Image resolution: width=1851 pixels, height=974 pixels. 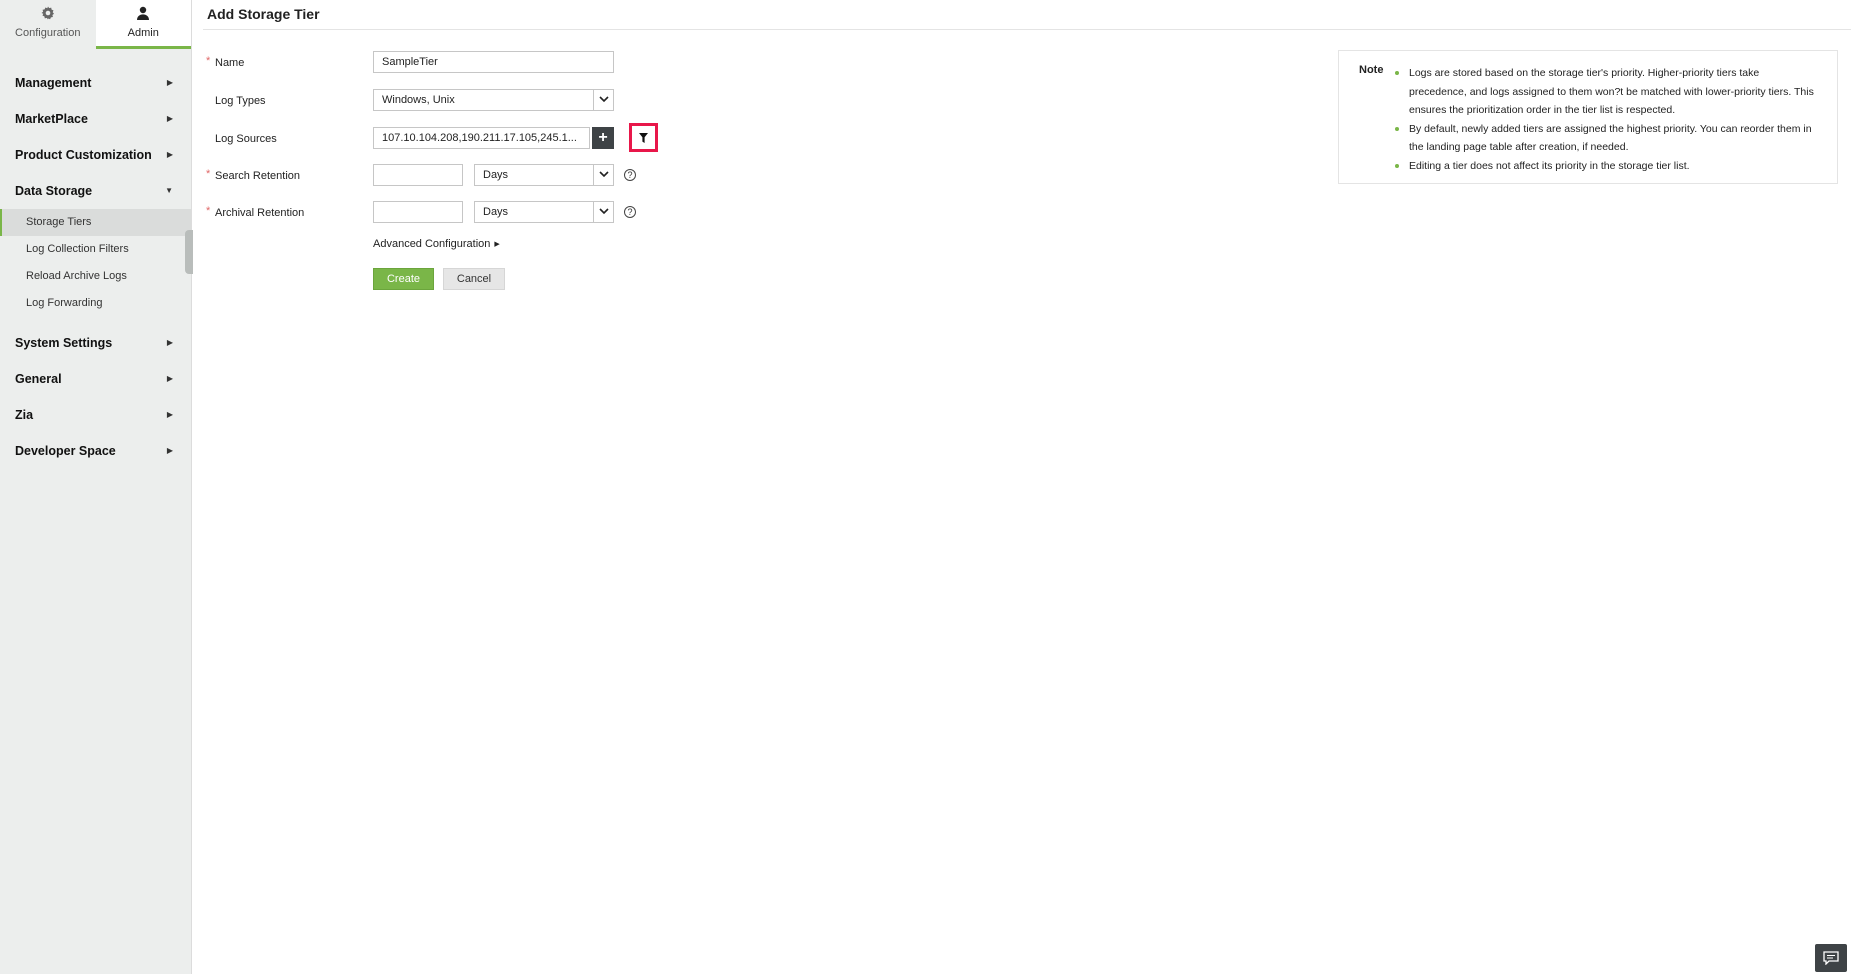 I want to click on sidebar-item-system-settings: System Settings ▶, so click(x=95, y=343).